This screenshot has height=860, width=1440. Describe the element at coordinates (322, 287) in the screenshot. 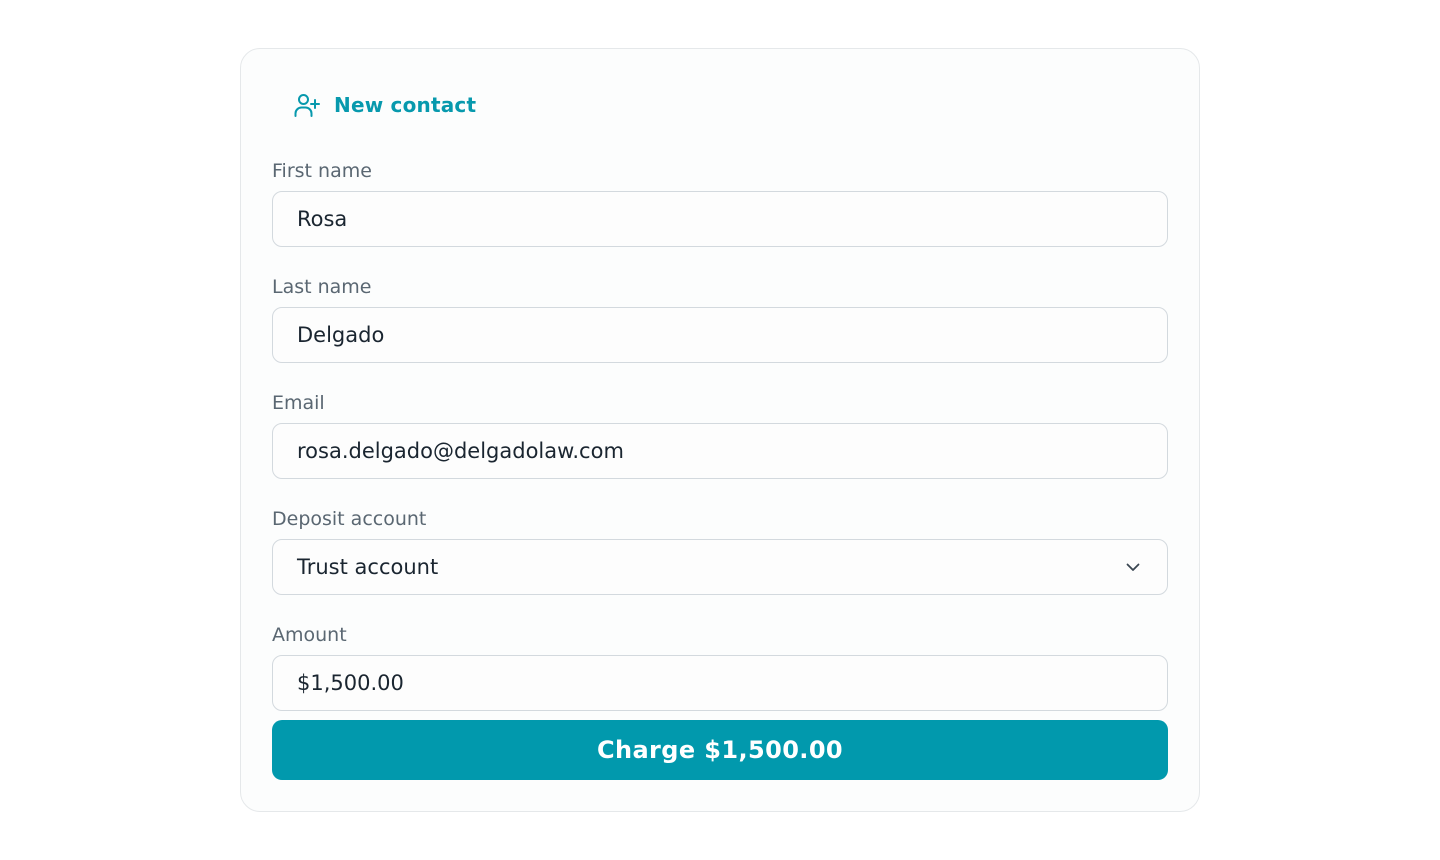

I see `last-name-label: Last name` at that location.